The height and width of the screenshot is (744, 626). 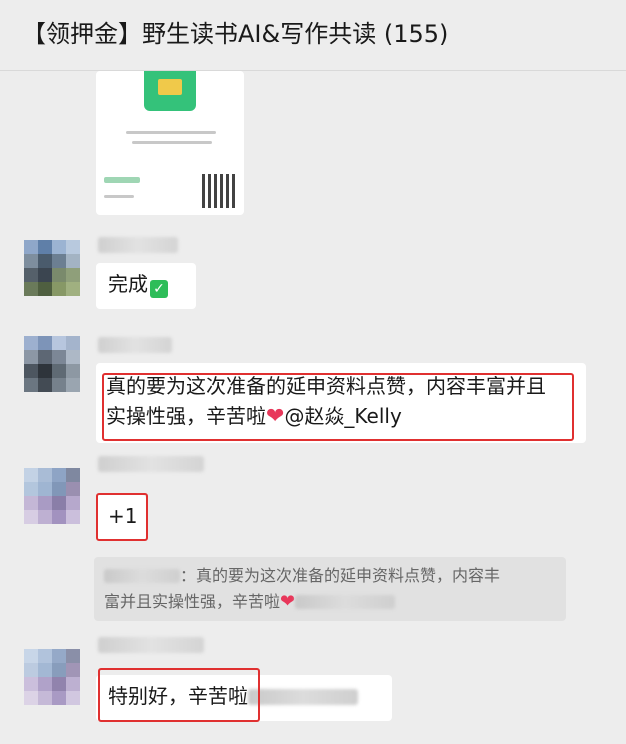 What do you see at coordinates (159, 289) in the screenshot?
I see `check-mark-icon: ✓` at bounding box center [159, 289].